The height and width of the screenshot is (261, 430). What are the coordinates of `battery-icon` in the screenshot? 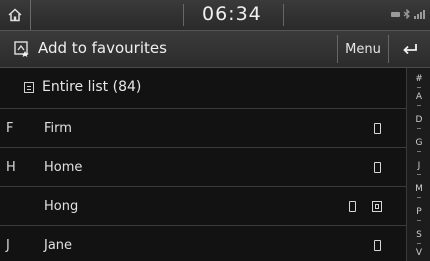 It's located at (395, 14).